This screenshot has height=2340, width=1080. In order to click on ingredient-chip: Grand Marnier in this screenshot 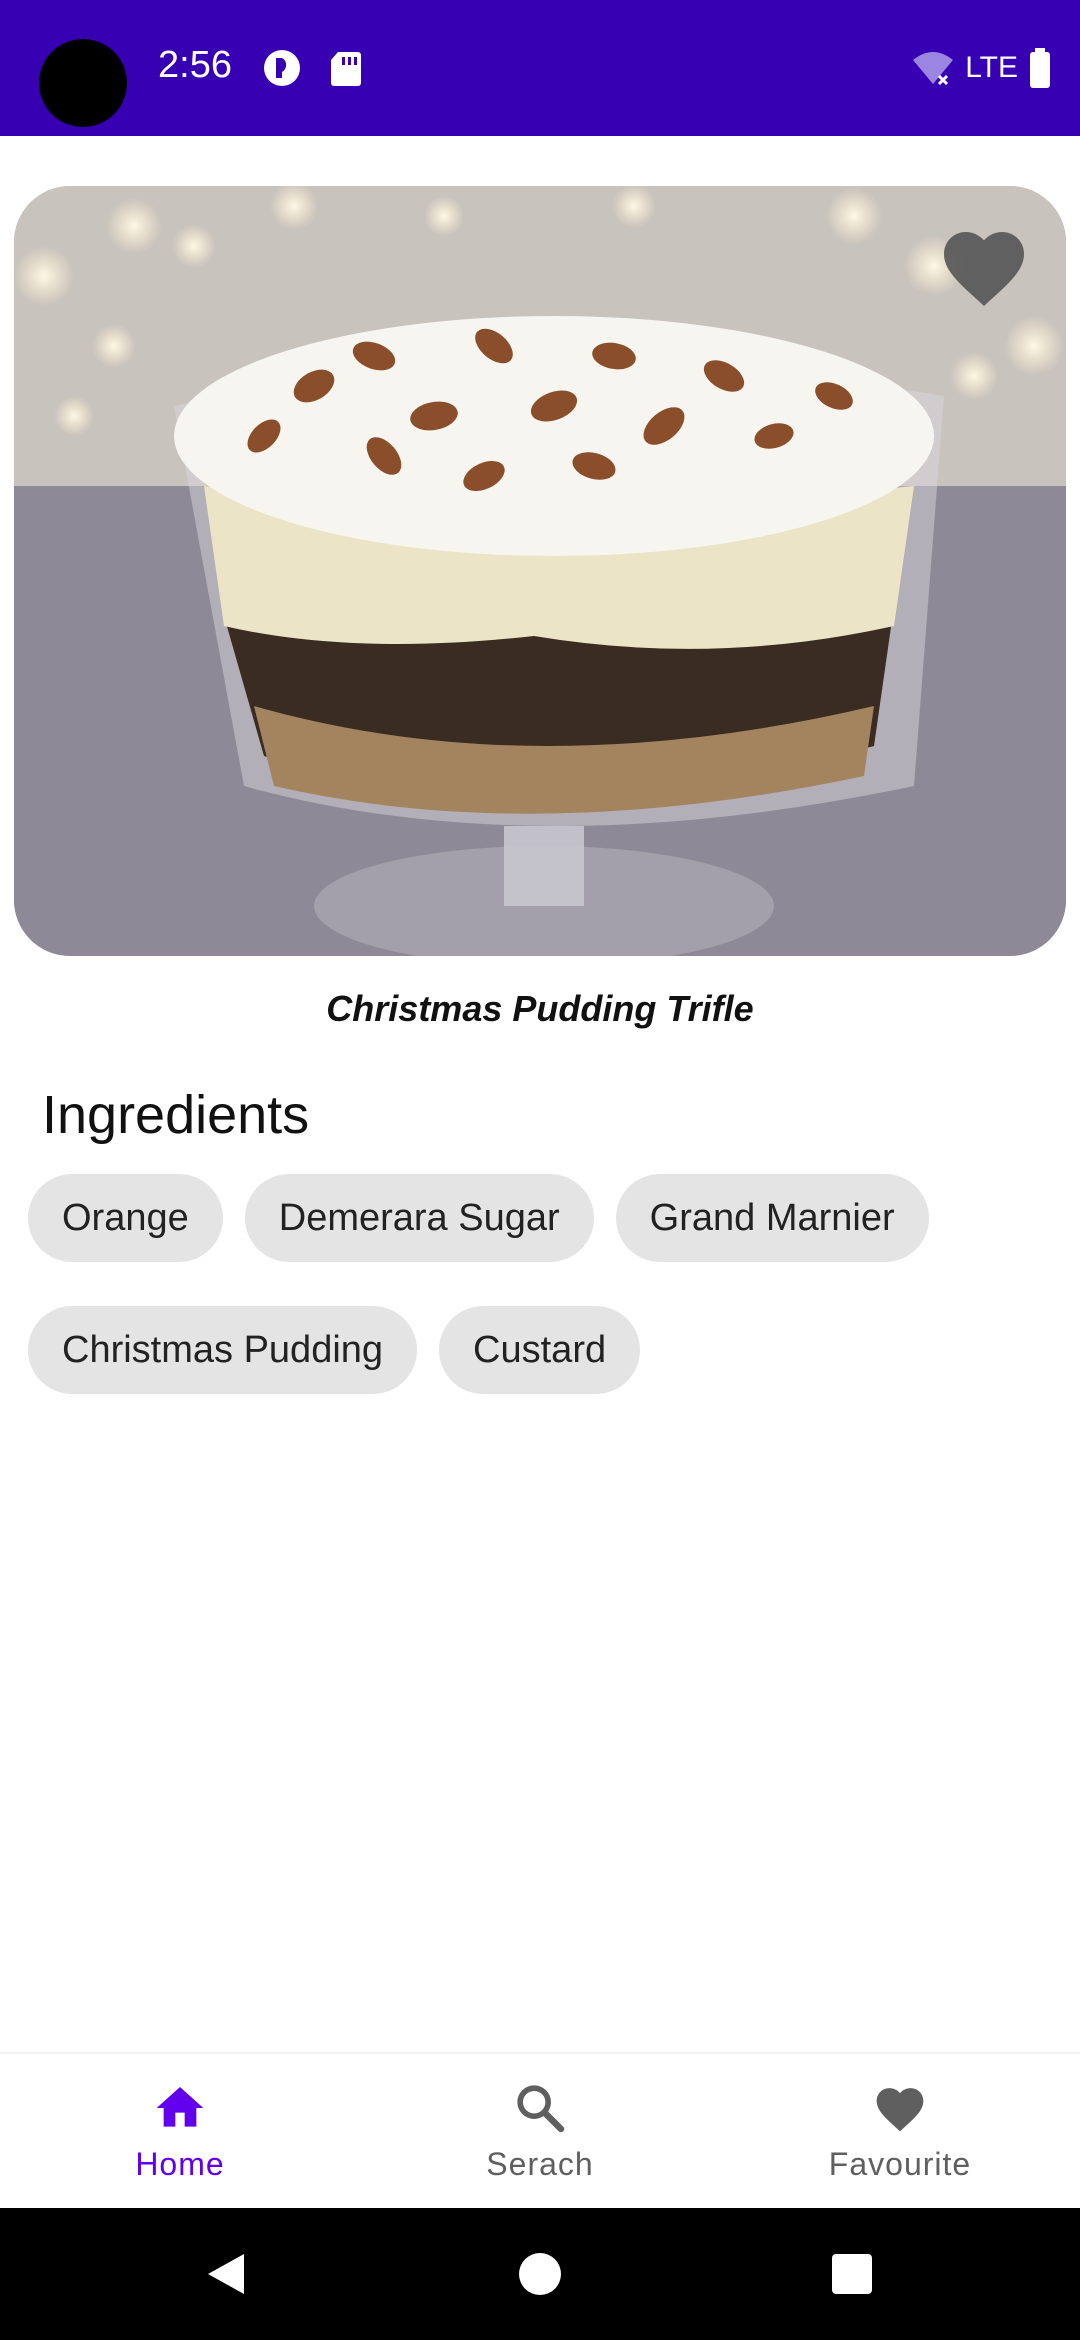, I will do `click(772, 1218)`.